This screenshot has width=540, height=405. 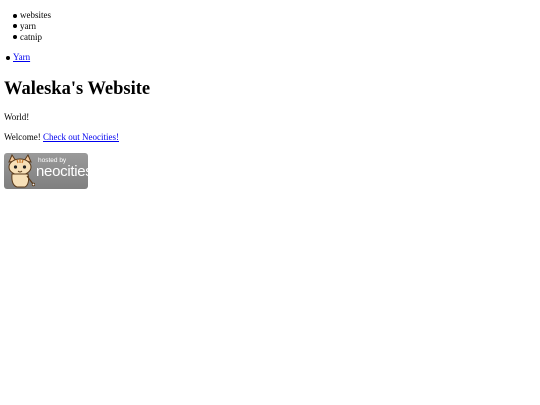 What do you see at coordinates (276, 15) in the screenshot?
I see `tag-item: websites` at bounding box center [276, 15].